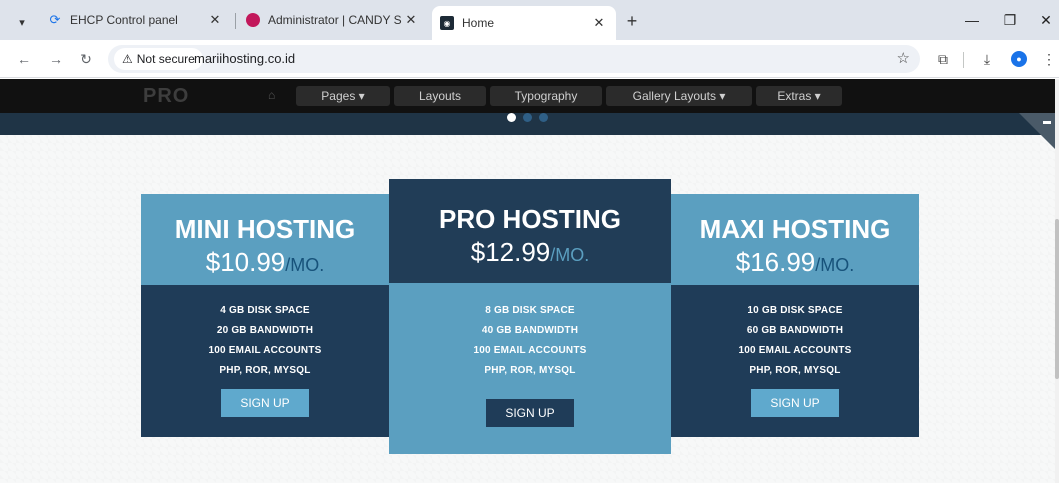 Image resolution: width=1059 pixels, height=483 pixels. What do you see at coordinates (679, 96) in the screenshot?
I see `nav-gallery-layouts: Gallery Layouts ▾` at bounding box center [679, 96].